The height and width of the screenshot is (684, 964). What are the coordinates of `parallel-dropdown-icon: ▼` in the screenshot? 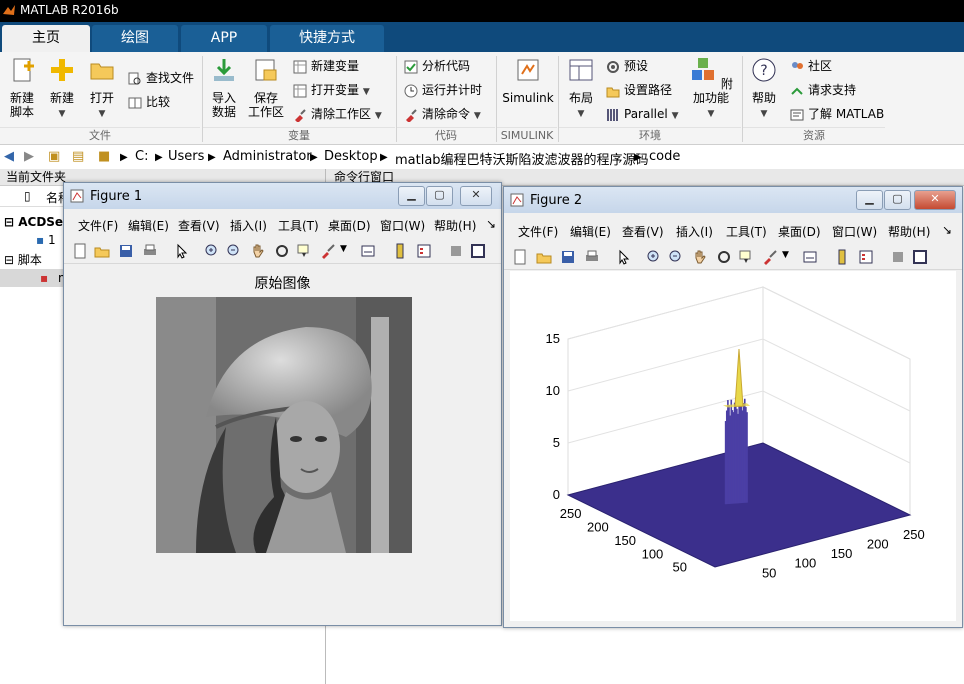 It's located at (675, 116).